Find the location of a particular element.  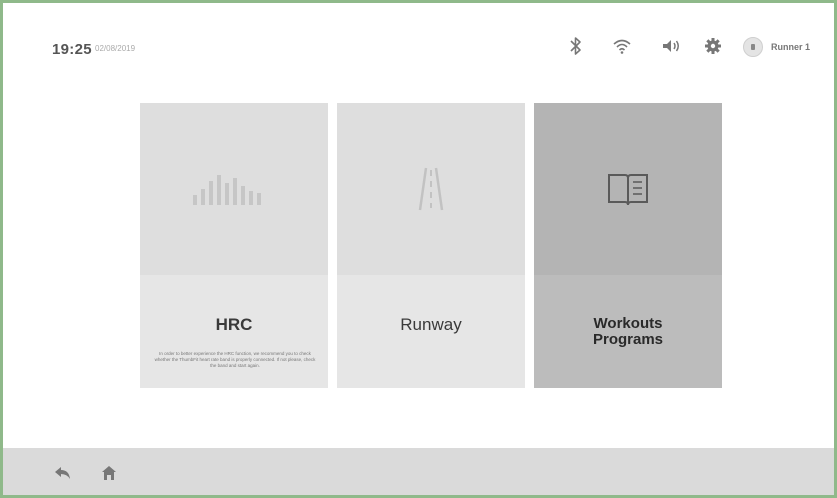

workouts-card-image is located at coordinates (628, 189).